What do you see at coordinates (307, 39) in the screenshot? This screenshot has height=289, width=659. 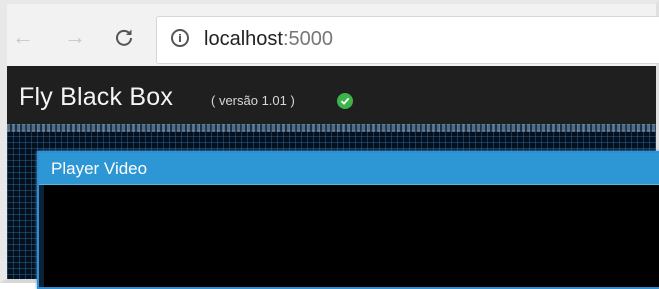 I see `url-port: :5000` at bounding box center [307, 39].